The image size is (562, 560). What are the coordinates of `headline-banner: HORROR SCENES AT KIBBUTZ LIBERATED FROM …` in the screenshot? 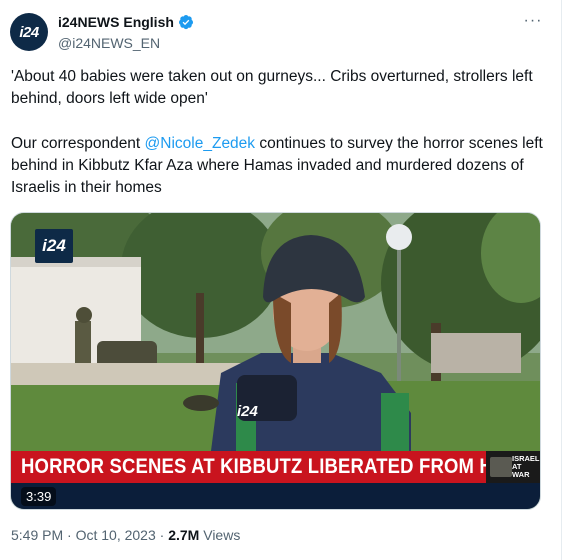 It's located at (275, 467).